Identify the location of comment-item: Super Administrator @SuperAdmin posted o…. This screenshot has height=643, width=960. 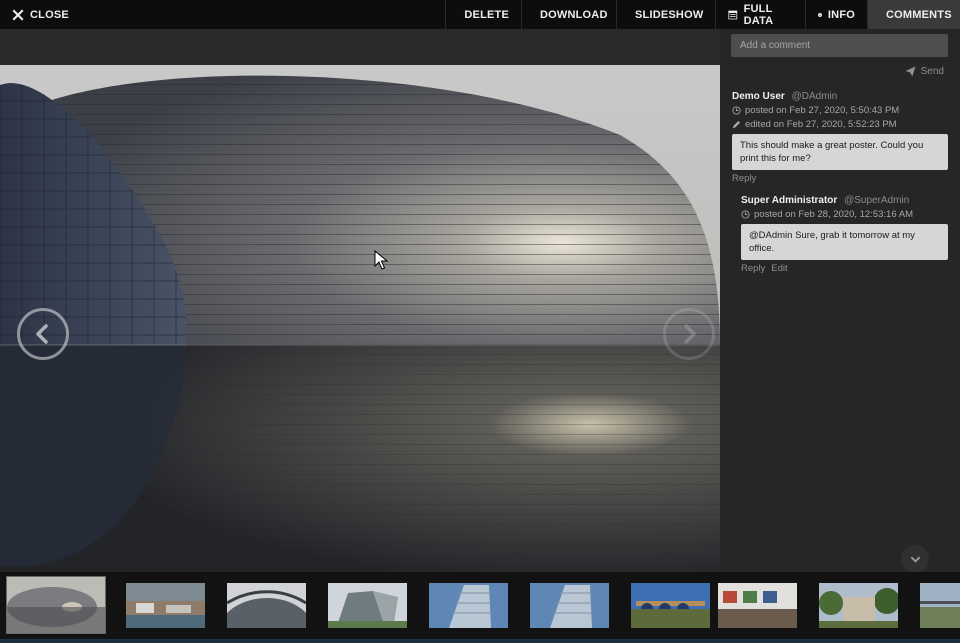
(844, 234).